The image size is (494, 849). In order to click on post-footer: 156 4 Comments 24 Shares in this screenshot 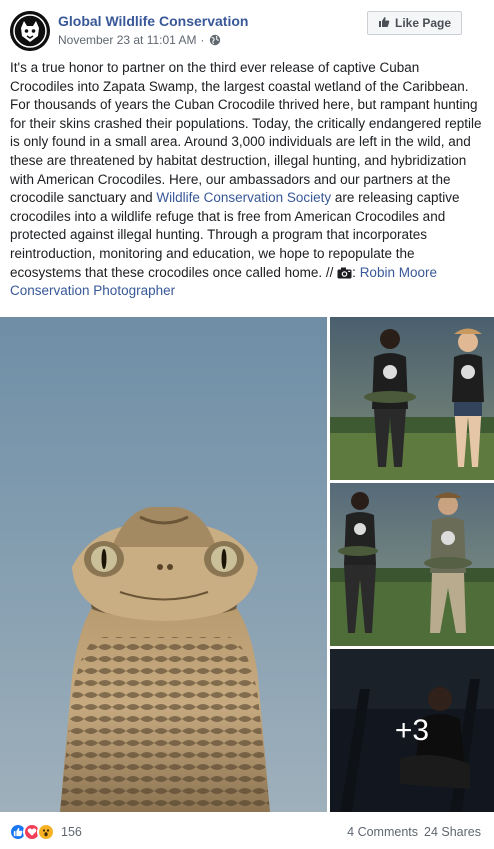, I will do `click(247, 831)`.